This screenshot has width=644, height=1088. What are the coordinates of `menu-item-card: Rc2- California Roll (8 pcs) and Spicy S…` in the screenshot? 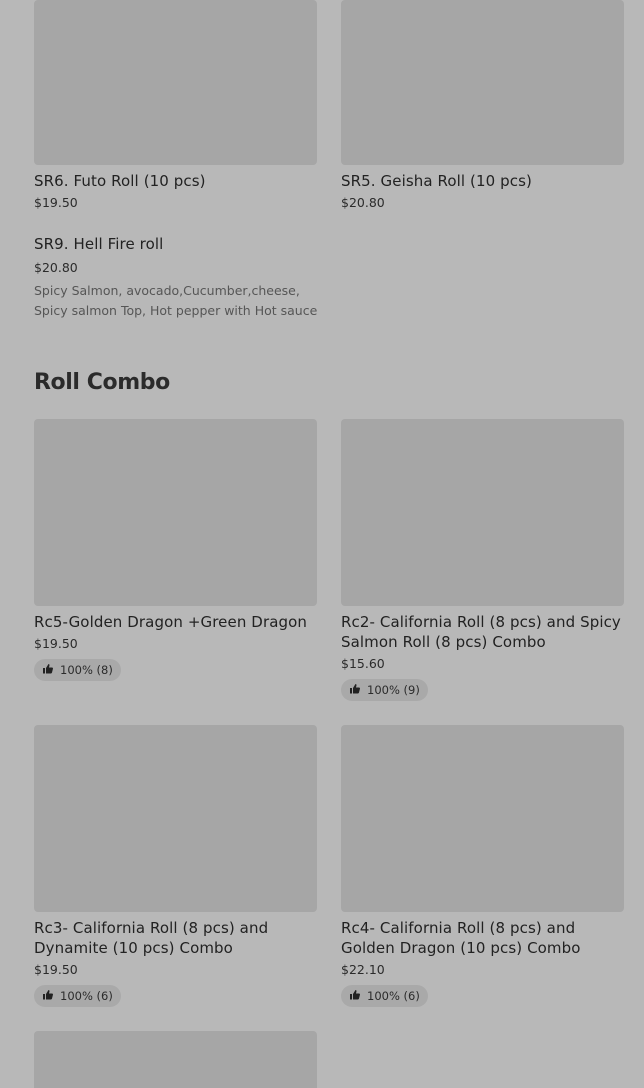 It's located at (483, 560).